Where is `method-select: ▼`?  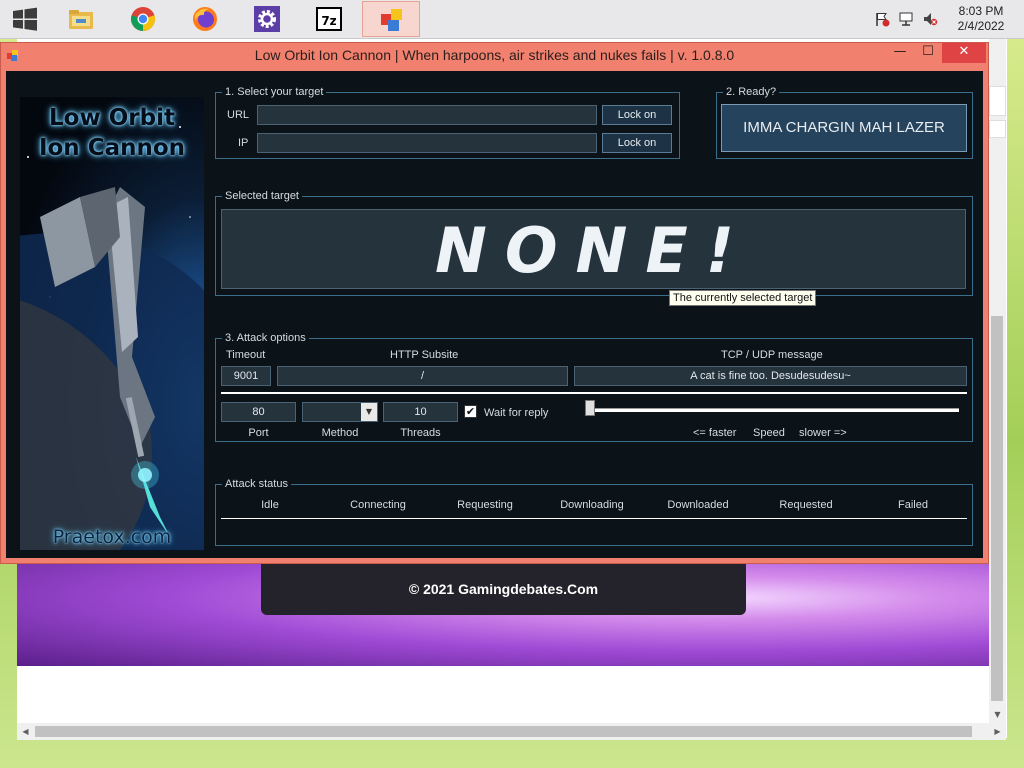
method-select: ▼ is located at coordinates (340, 412).